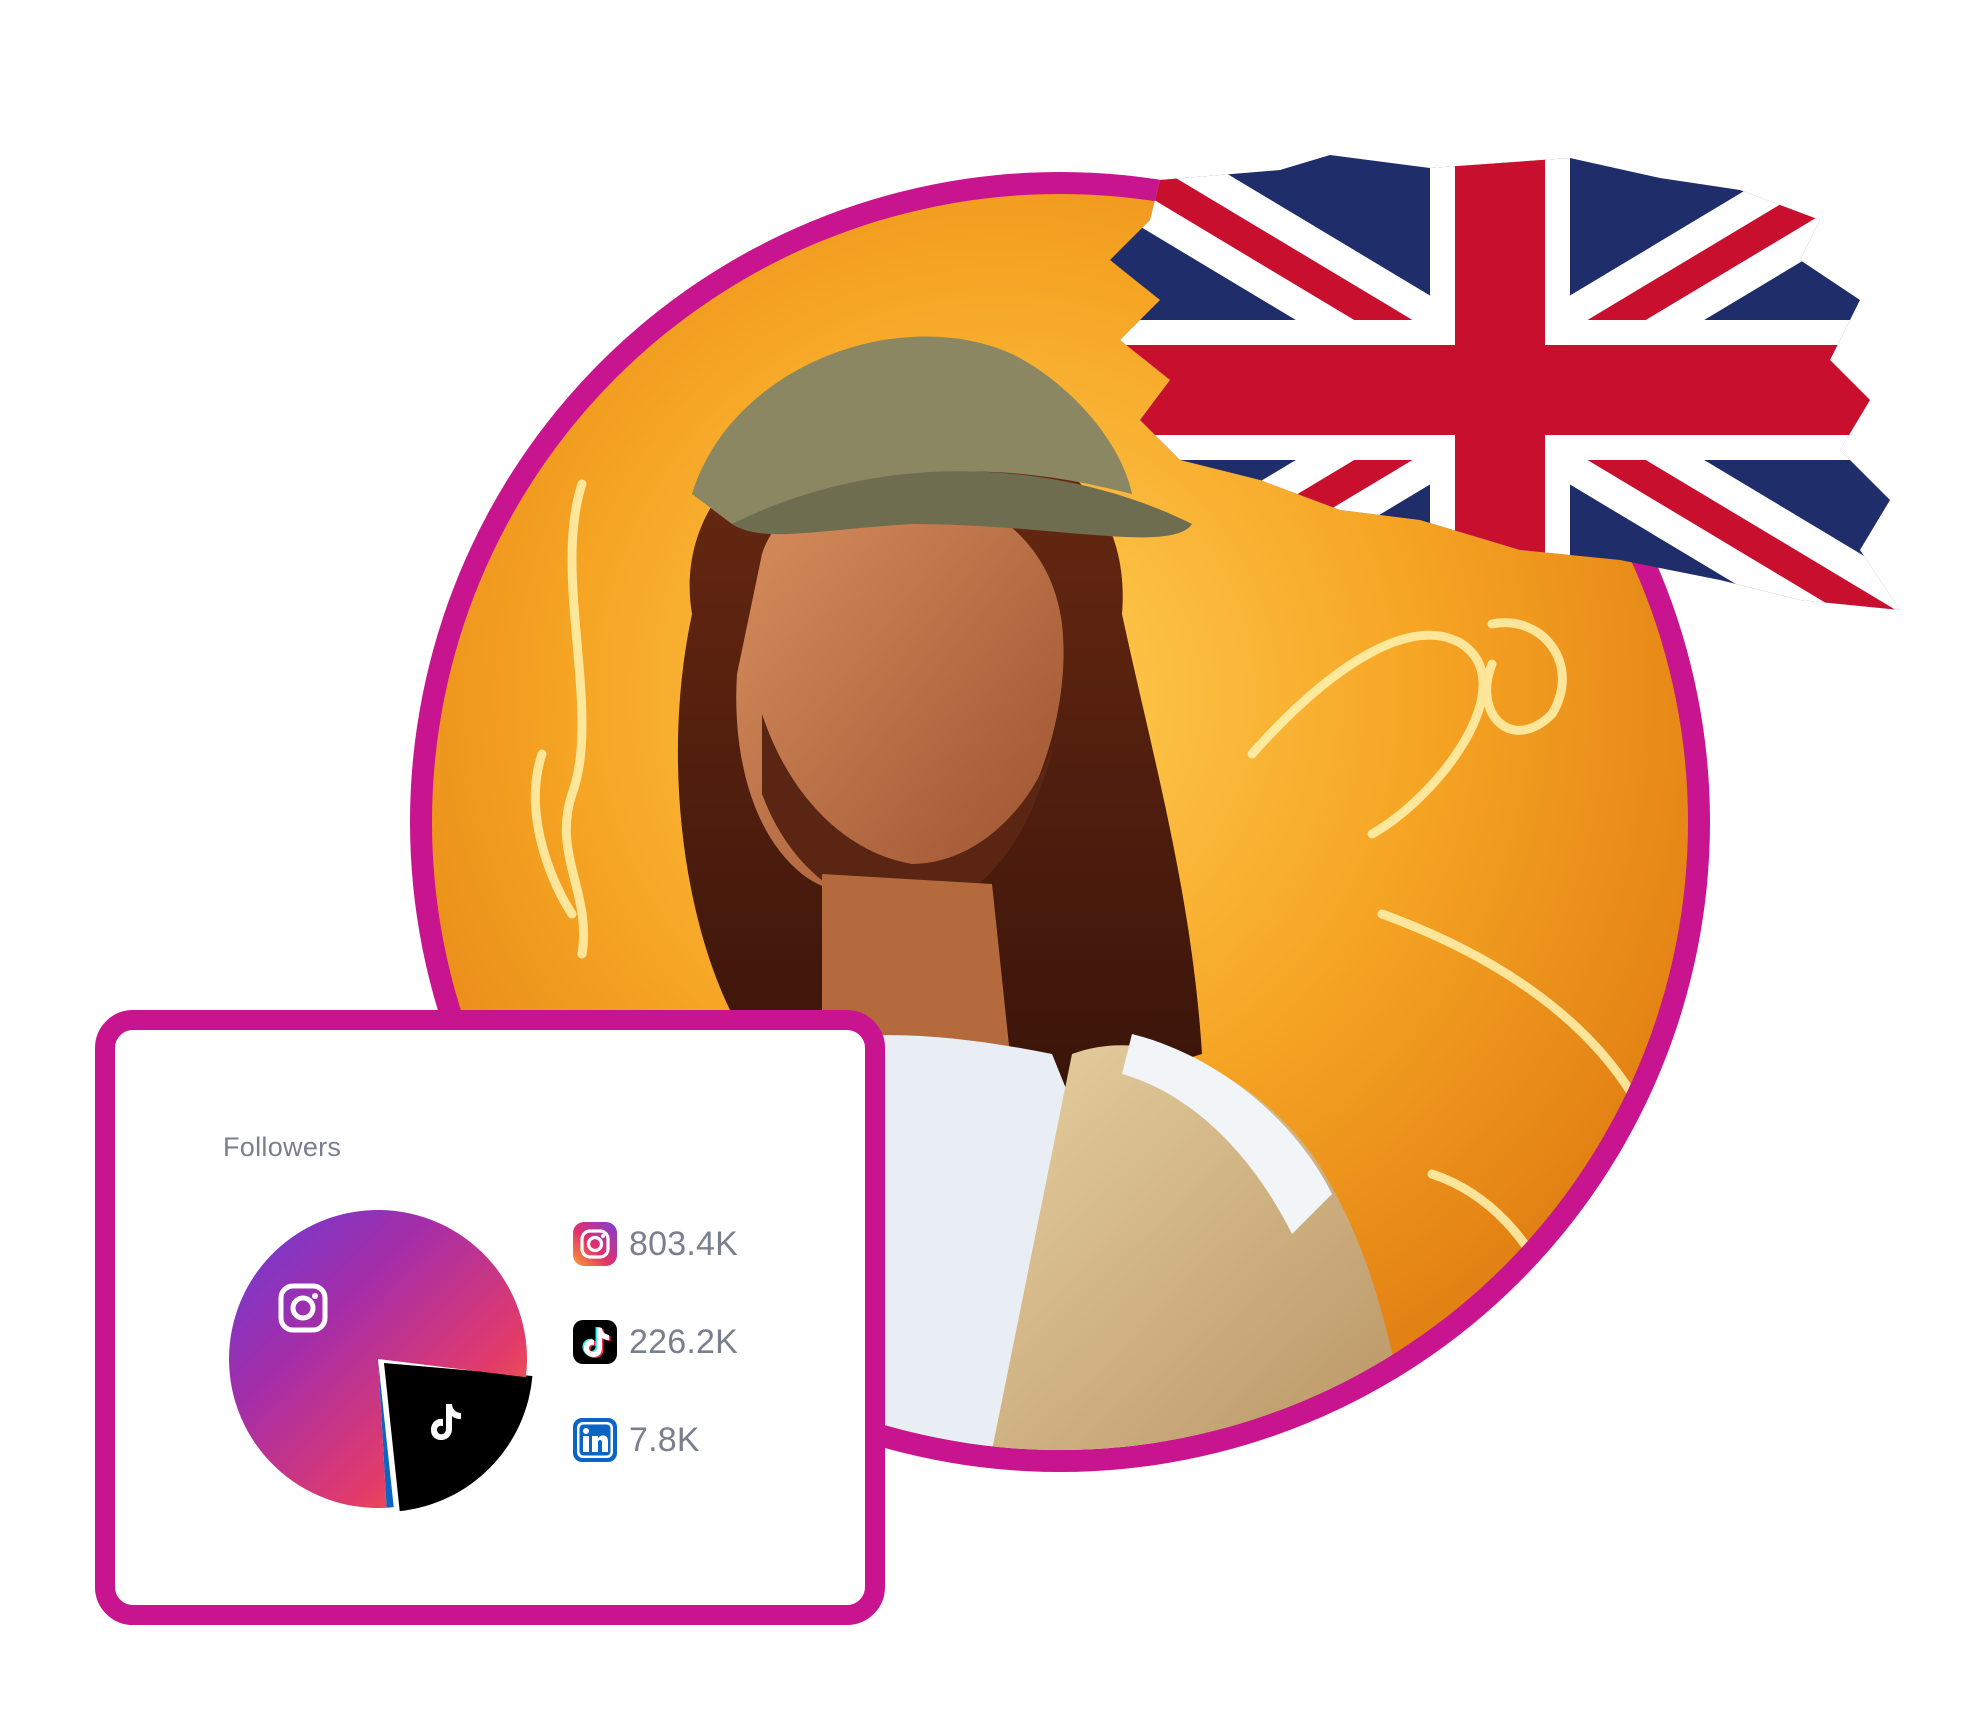 The height and width of the screenshot is (1720, 1964). What do you see at coordinates (664, 1439) in the screenshot?
I see `linkedin-followers-value: 7.8K` at bounding box center [664, 1439].